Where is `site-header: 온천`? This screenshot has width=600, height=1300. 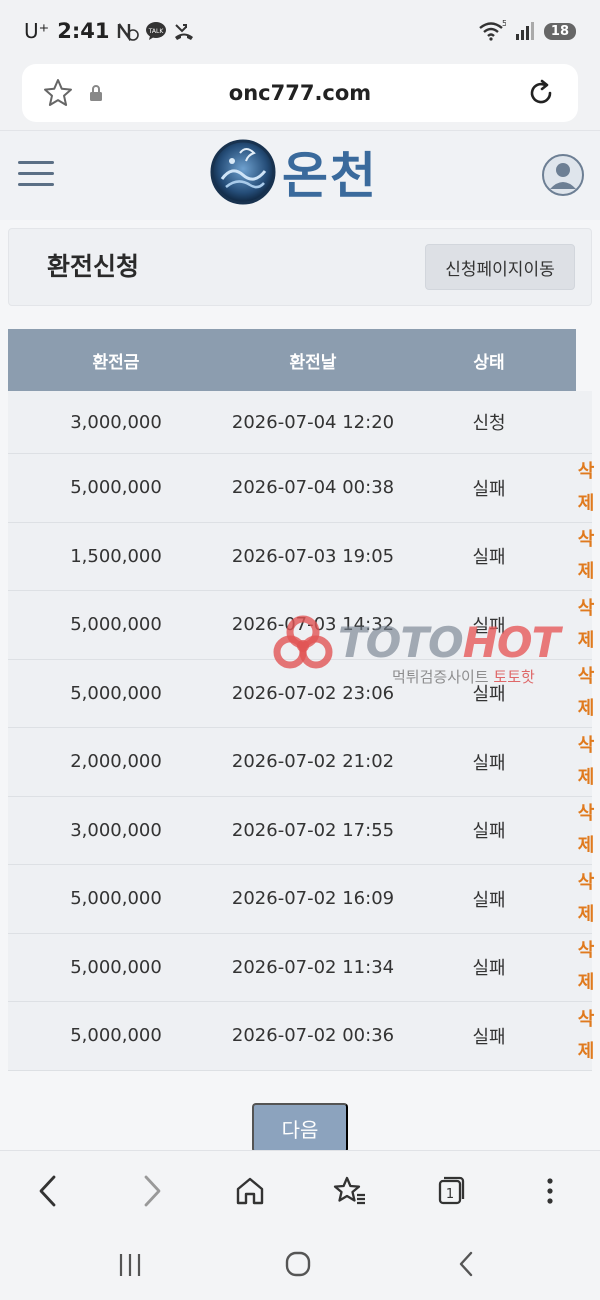
site-header: 온천 is located at coordinates (300, 175).